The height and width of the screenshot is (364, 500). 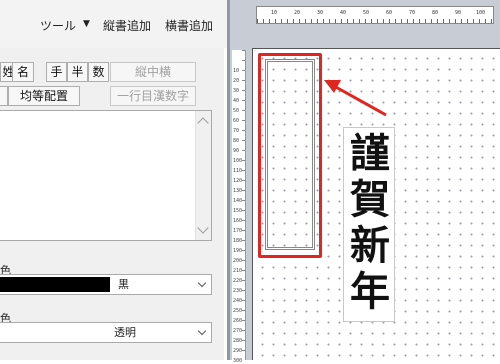 What do you see at coordinates (238, 201) in the screenshot?
I see `ruler-number: 140` at bounding box center [238, 201].